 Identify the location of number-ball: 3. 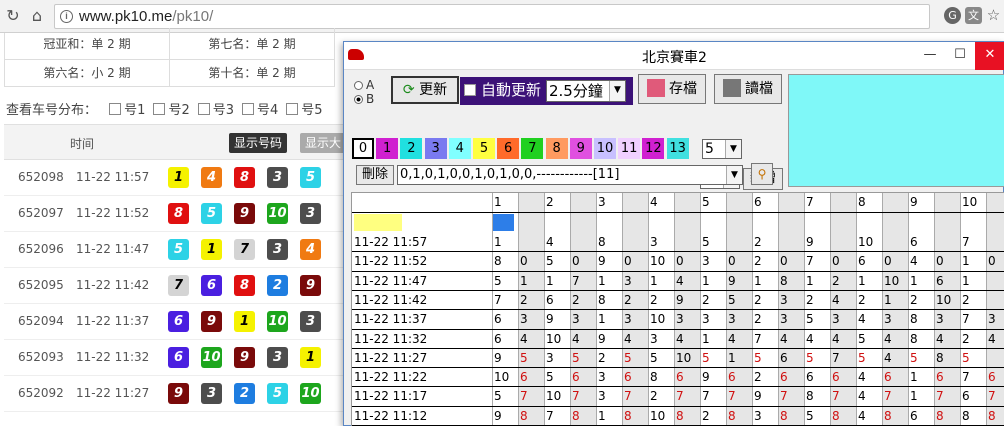
(277, 357).